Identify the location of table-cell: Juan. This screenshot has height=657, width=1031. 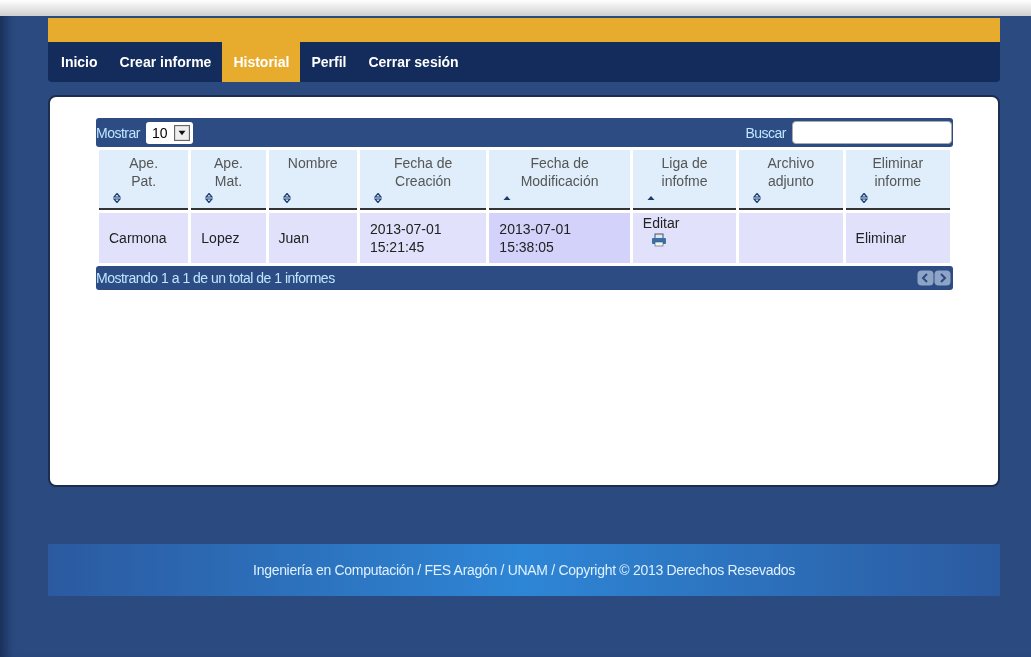
(312, 238).